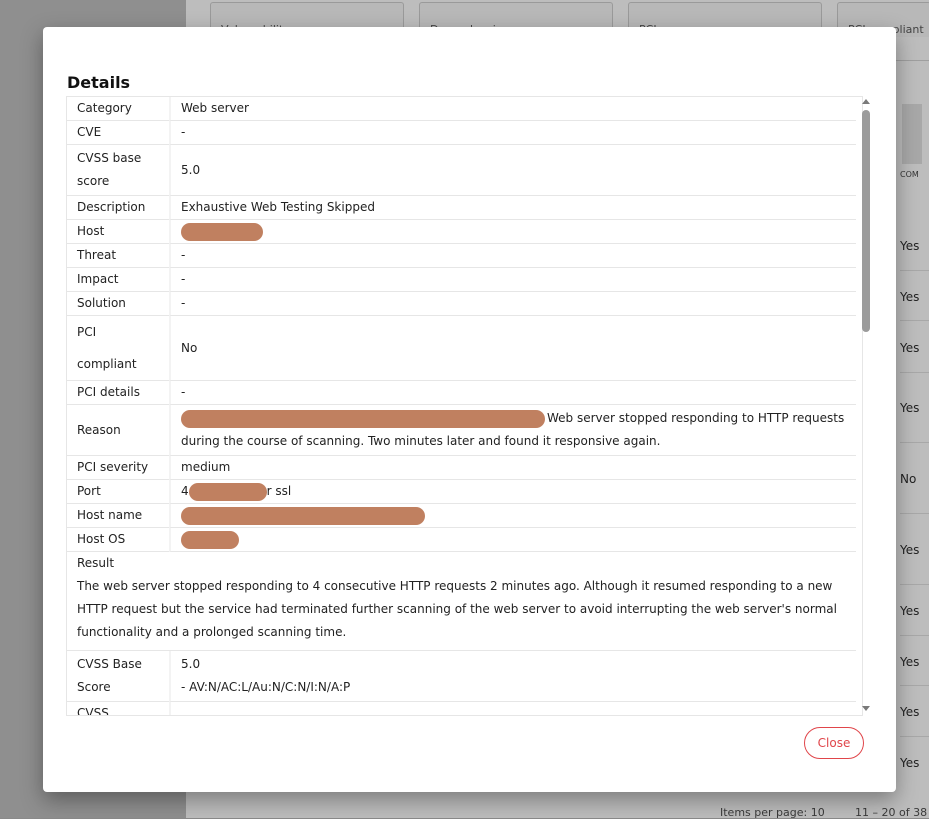 Image resolution: width=929 pixels, height=819 pixels. I want to click on detail-label: Solution, so click(118, 304).